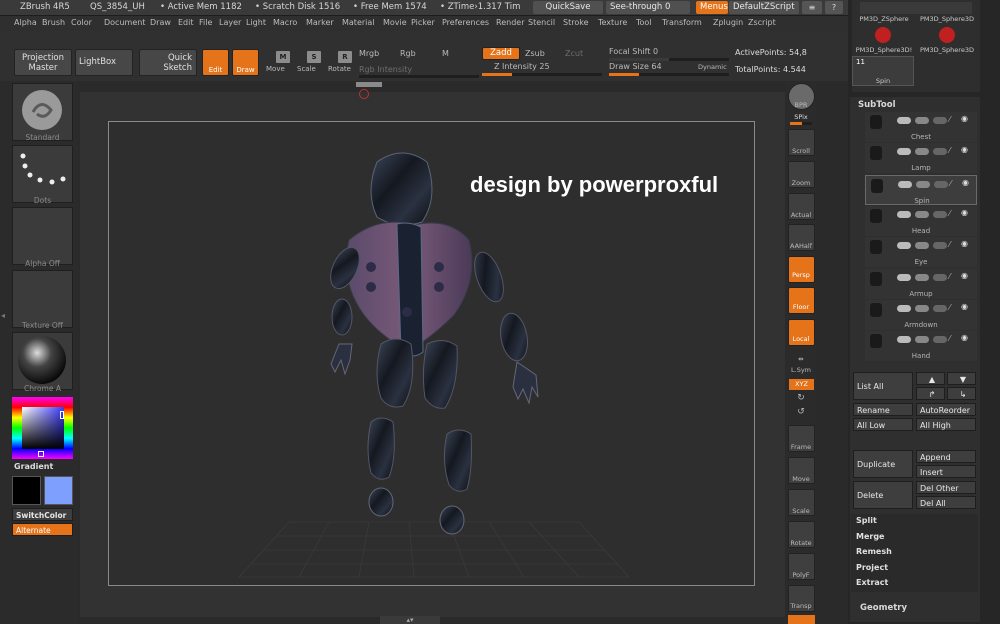 This screenshot has width=1000, height=624. I want to click on material-tile, so click(42, 361).